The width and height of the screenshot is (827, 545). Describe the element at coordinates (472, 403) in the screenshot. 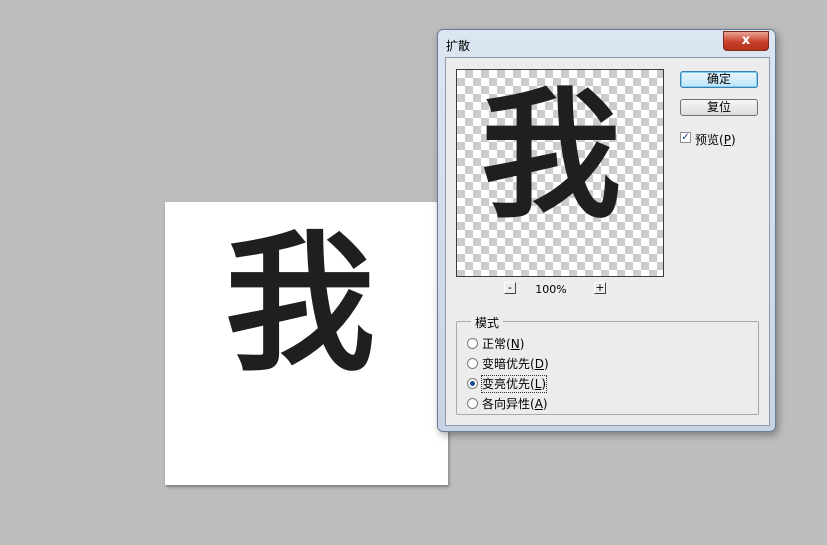

I see `mode-radio-anisotropic` at that location.